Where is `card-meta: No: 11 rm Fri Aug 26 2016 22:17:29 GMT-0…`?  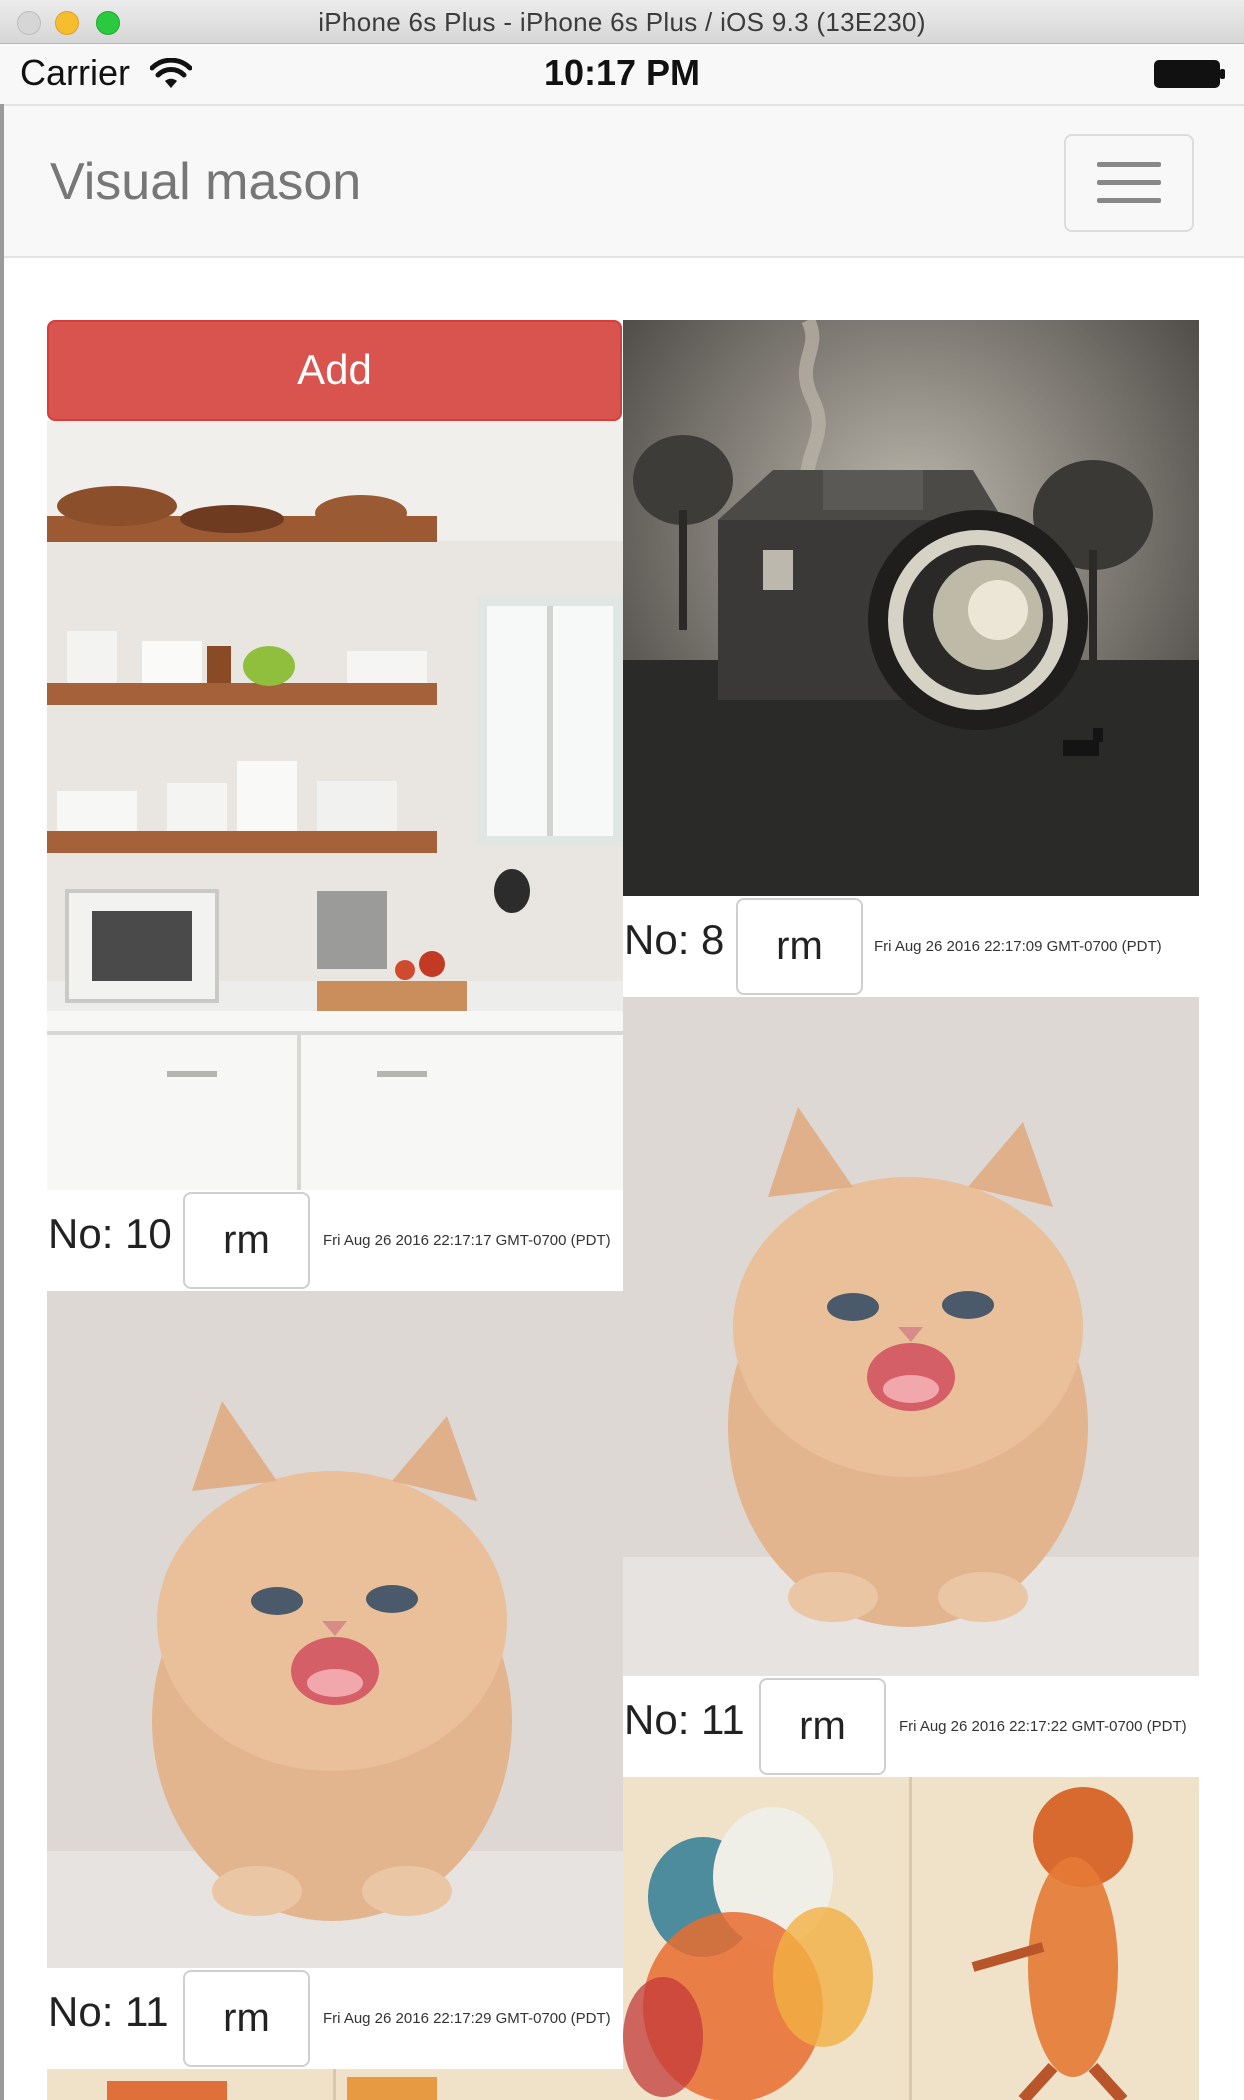 card-meta: No: 11 rm Fri Aug 26 2016 22:17:29 GMT-0… is located at coordinates (335, 2018).